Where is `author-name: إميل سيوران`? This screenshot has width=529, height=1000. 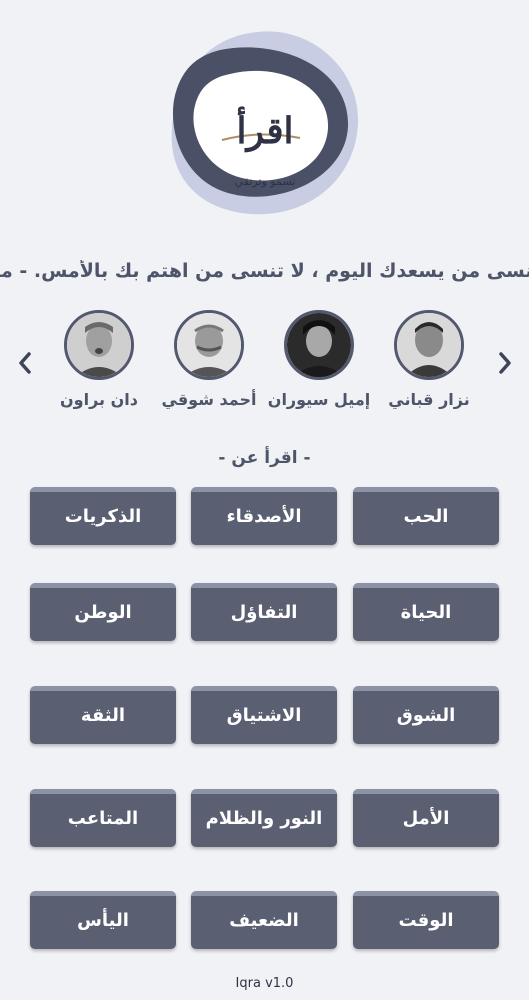
author-name: إميل سيوران is located at coordinates (319, 399).